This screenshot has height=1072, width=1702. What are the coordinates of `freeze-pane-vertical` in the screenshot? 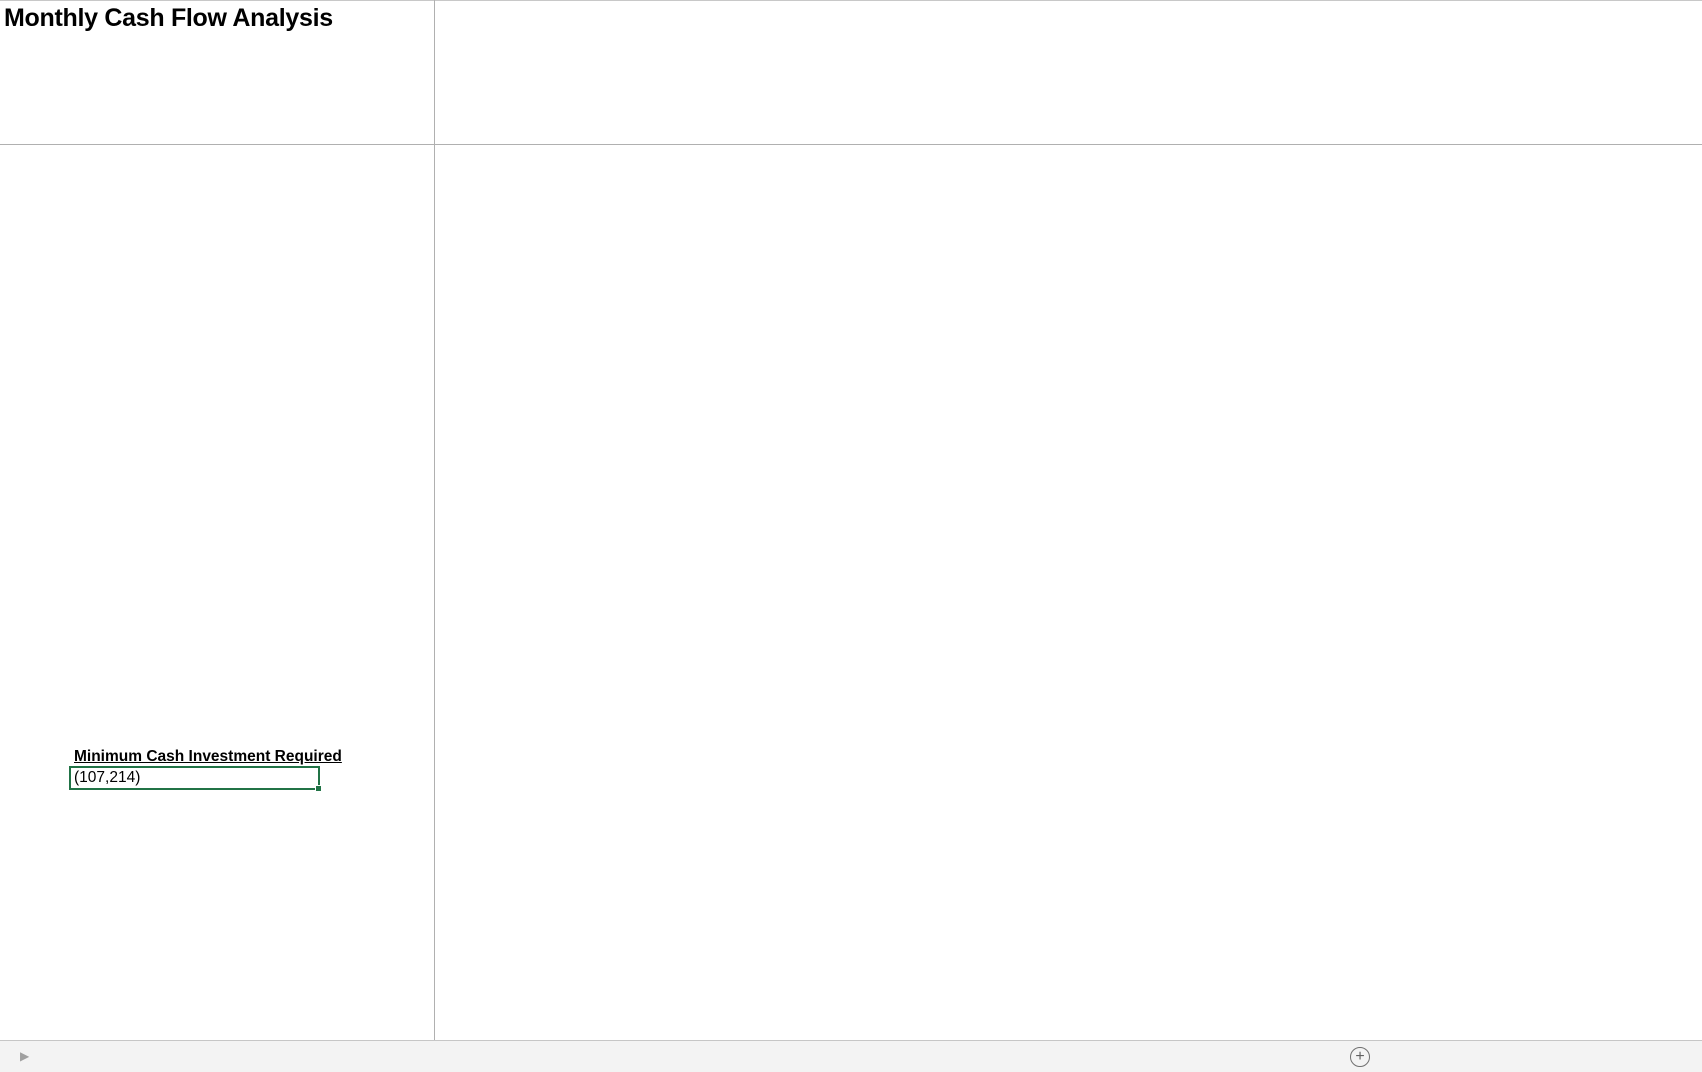 It's located at (434, 520).